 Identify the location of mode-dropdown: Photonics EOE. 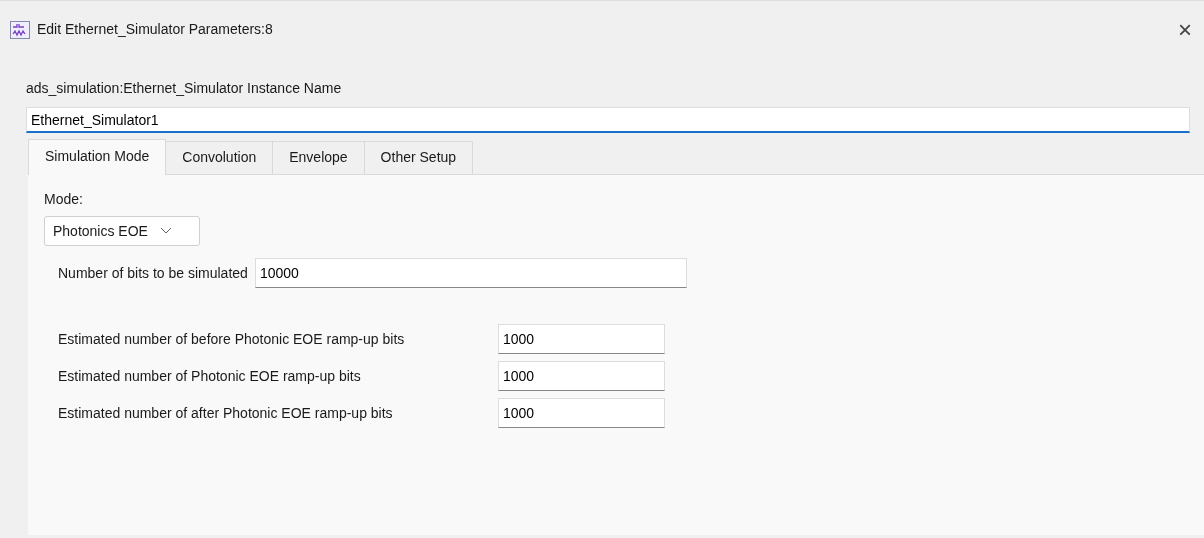
(122, 231).